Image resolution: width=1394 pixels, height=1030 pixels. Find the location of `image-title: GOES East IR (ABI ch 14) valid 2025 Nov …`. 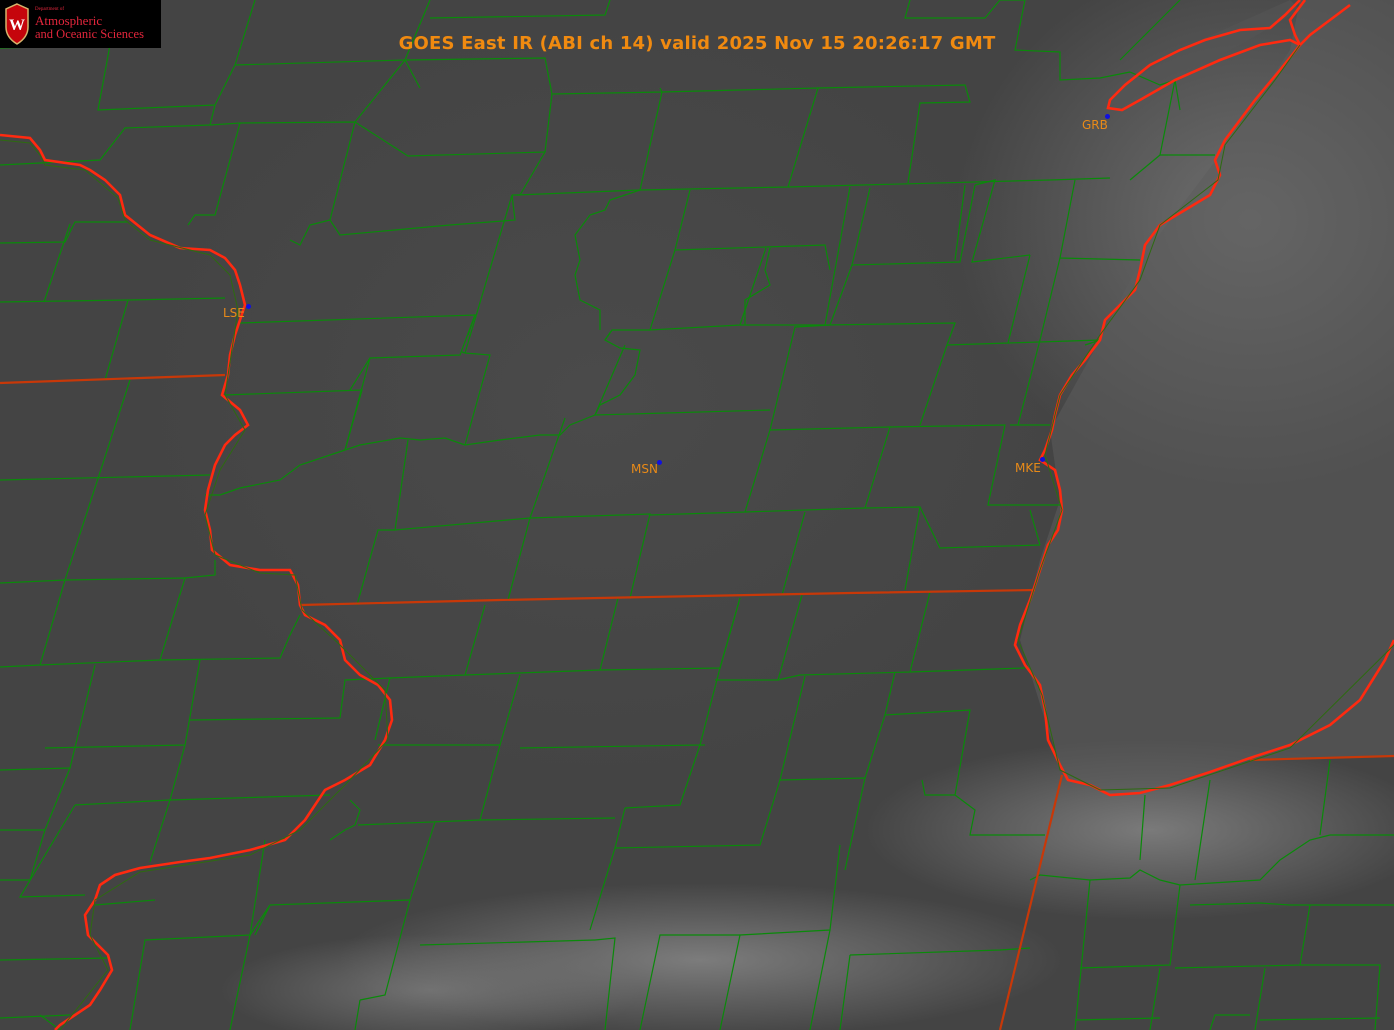

image-title: GOES East IR (ABI ch 14) valid 2025 Nov … is located at coordinates (697, 43).